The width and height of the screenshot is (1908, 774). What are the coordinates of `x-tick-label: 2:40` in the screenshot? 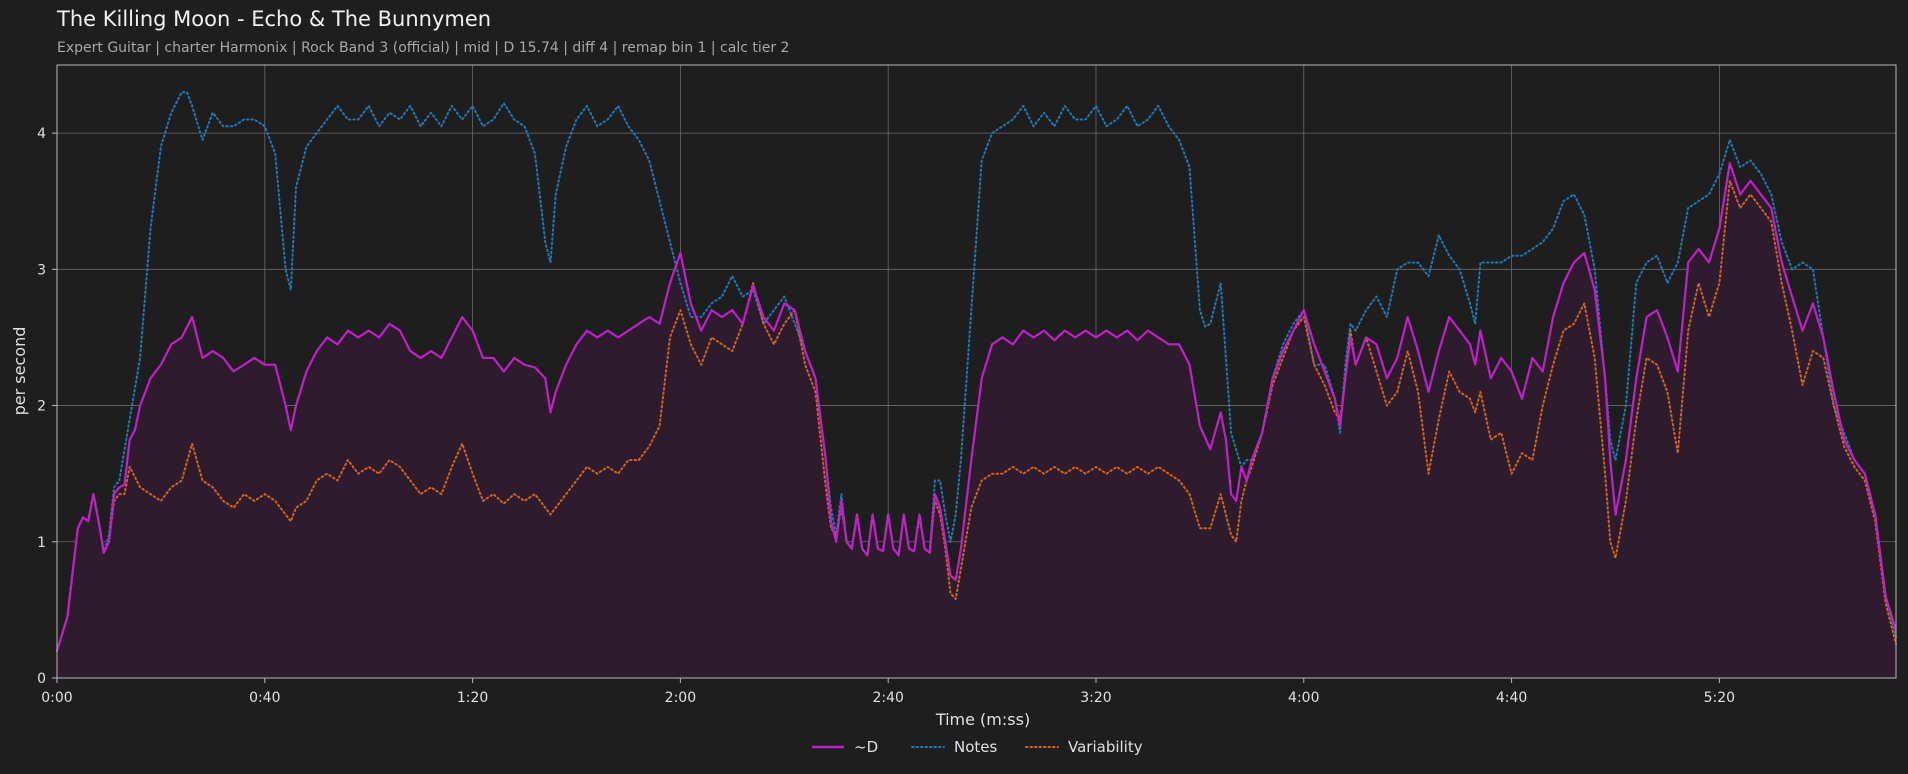 It's located at (887, 698).